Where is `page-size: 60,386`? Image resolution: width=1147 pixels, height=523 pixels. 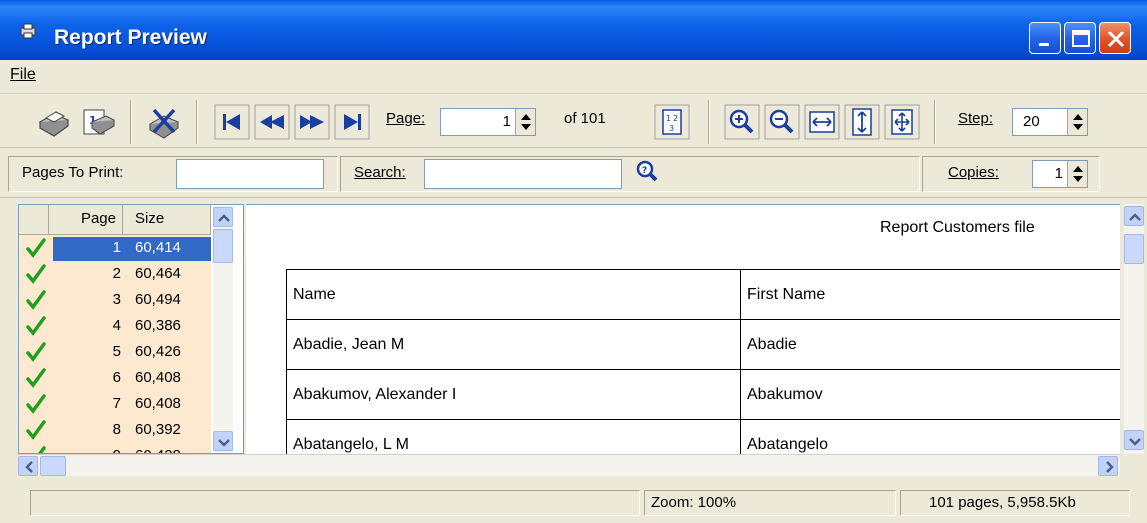 page-size: 60,386 is located at coordinates (158, 325).